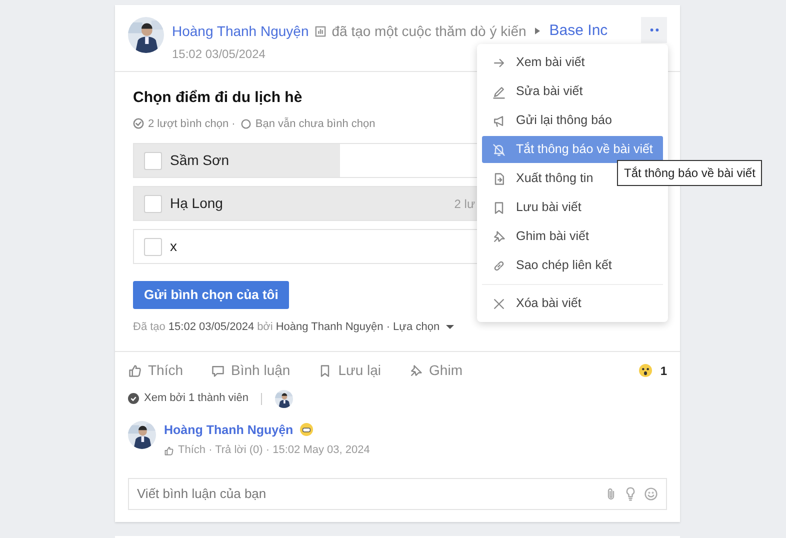 Image resolution: width=786 pixels, height=538 pixels. I want to click on reaction-count: 1, so click(663, 371).